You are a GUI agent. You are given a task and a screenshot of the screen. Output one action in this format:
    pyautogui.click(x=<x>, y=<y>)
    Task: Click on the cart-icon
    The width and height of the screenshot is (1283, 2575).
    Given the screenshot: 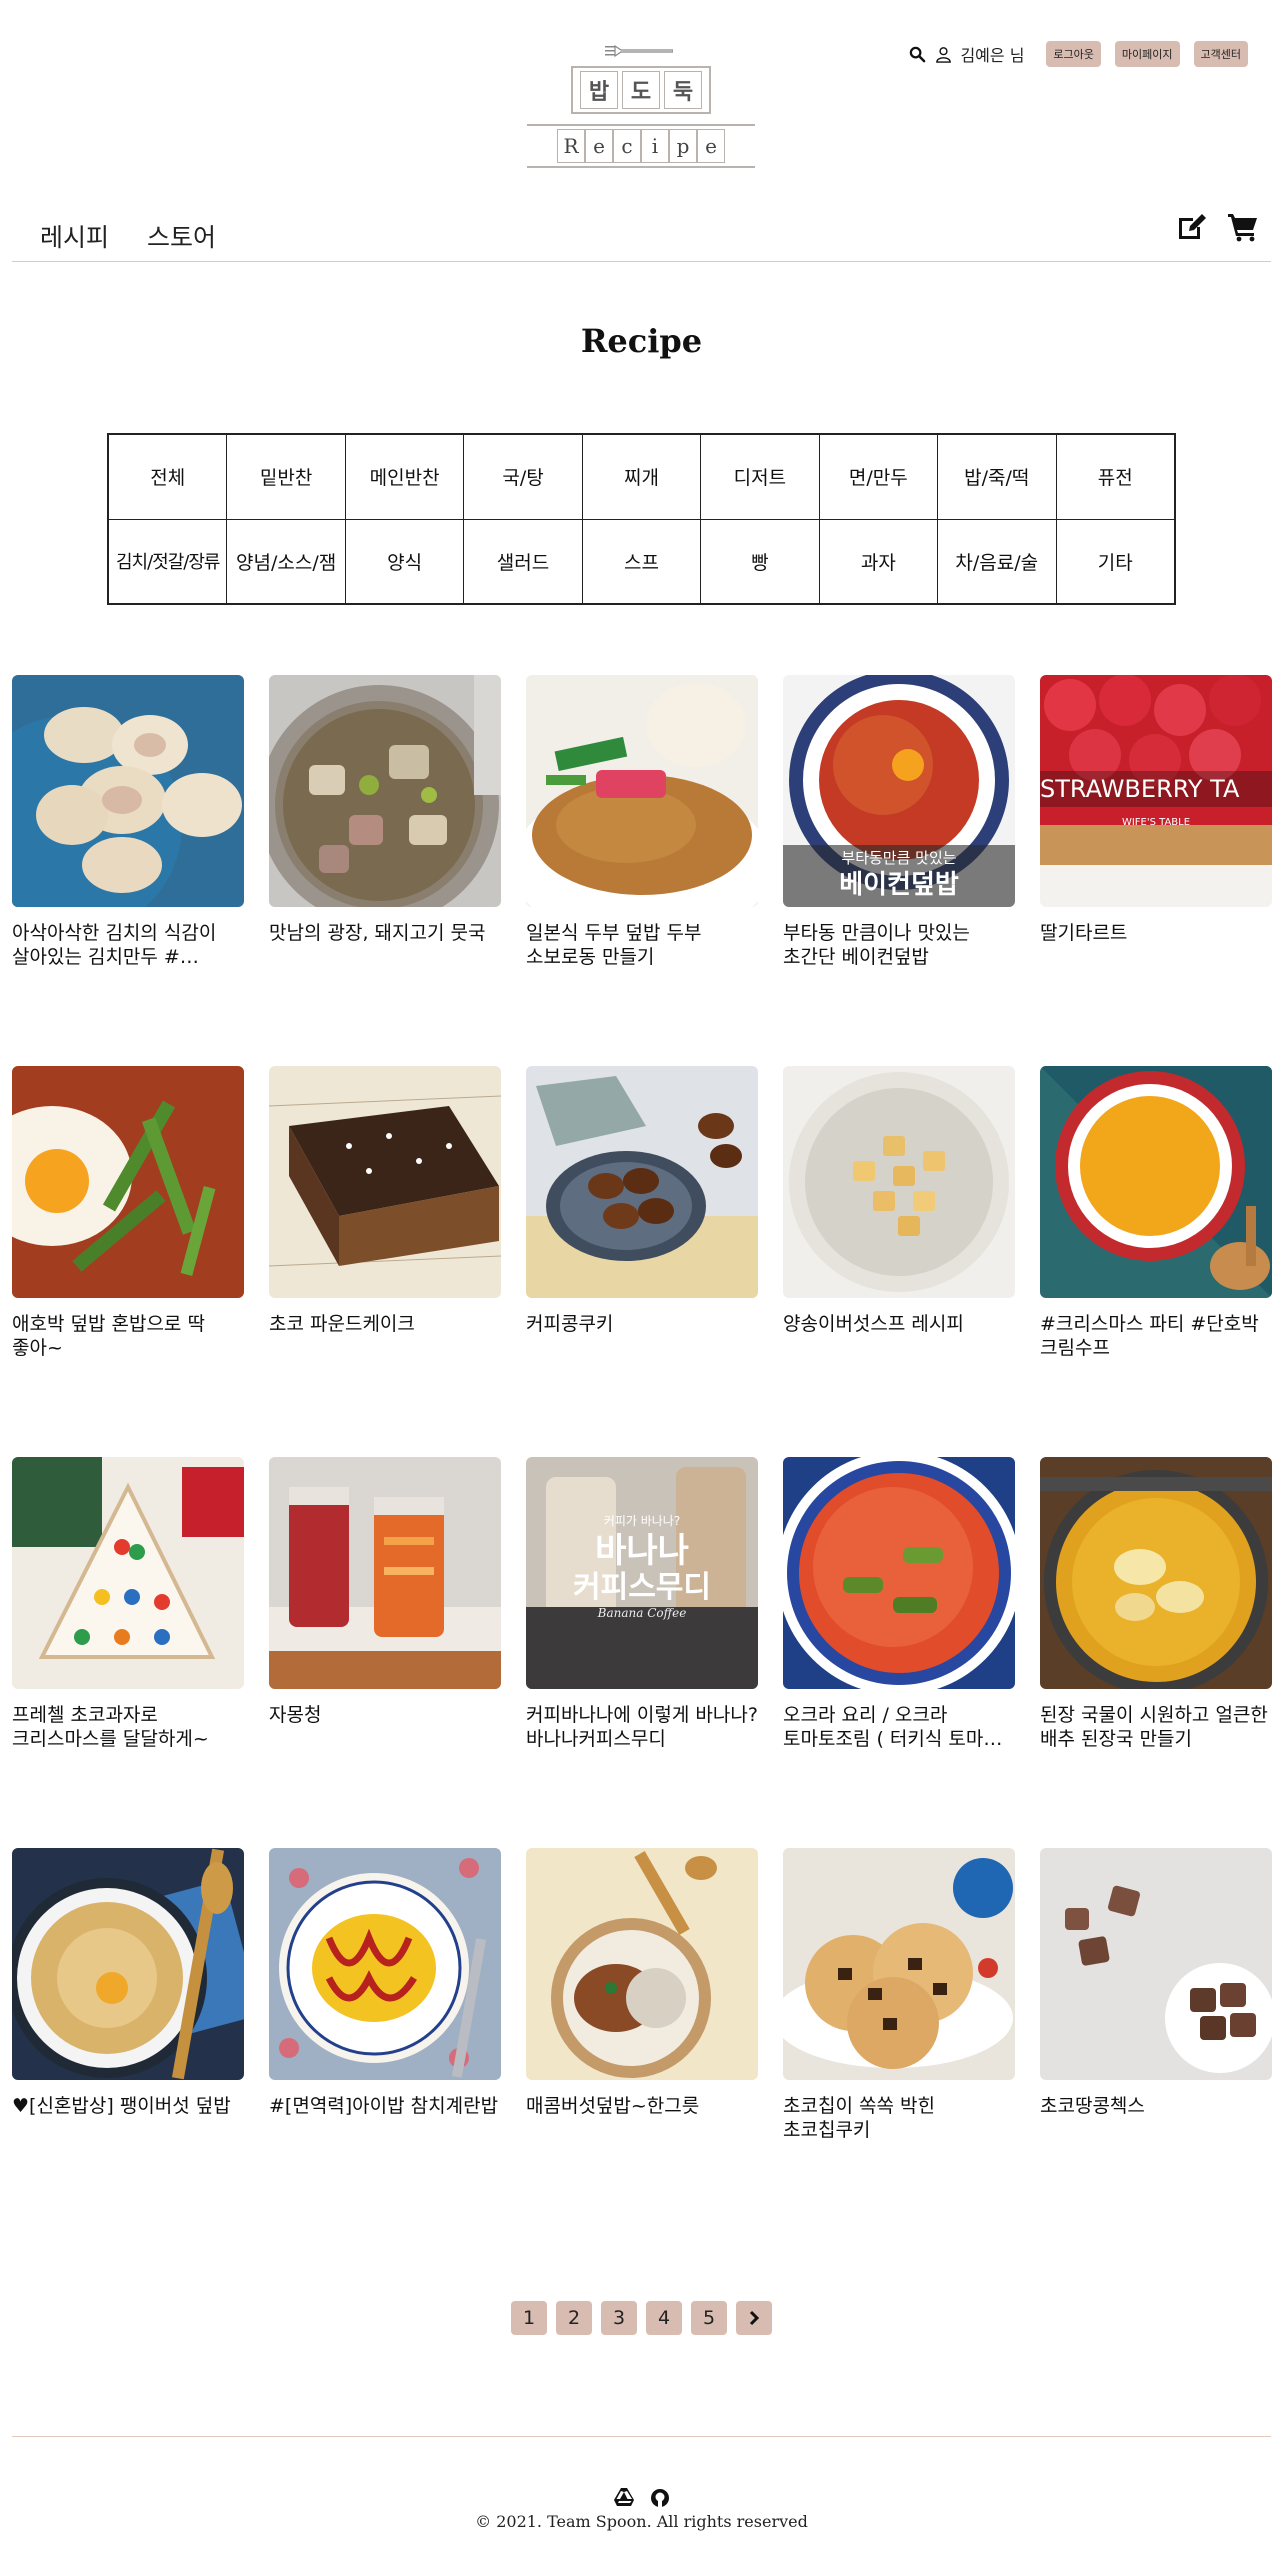 What is the action you would take?
    pyautogui.click(x=1243, y=228)
    